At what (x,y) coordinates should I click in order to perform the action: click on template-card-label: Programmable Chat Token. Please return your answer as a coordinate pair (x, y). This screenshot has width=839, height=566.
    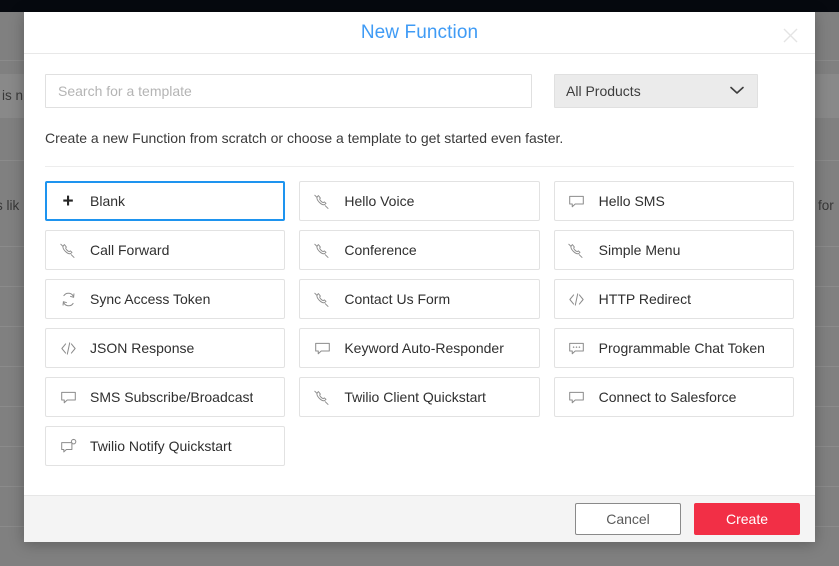
    Looking at the image, I should click on (681, 348).